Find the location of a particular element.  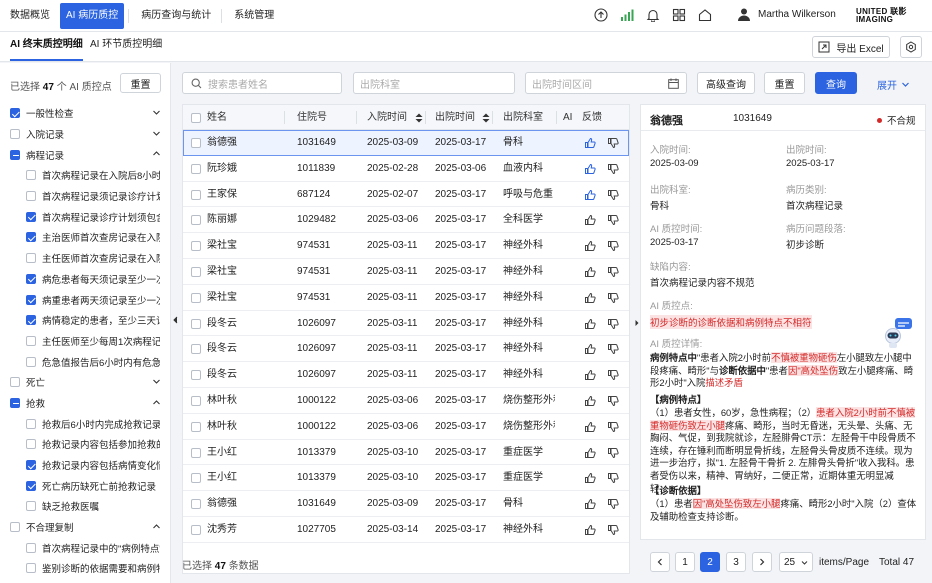

qc-point-item: 抢救后6小时内完成抢救记录 is located at coordinates (85, 423).